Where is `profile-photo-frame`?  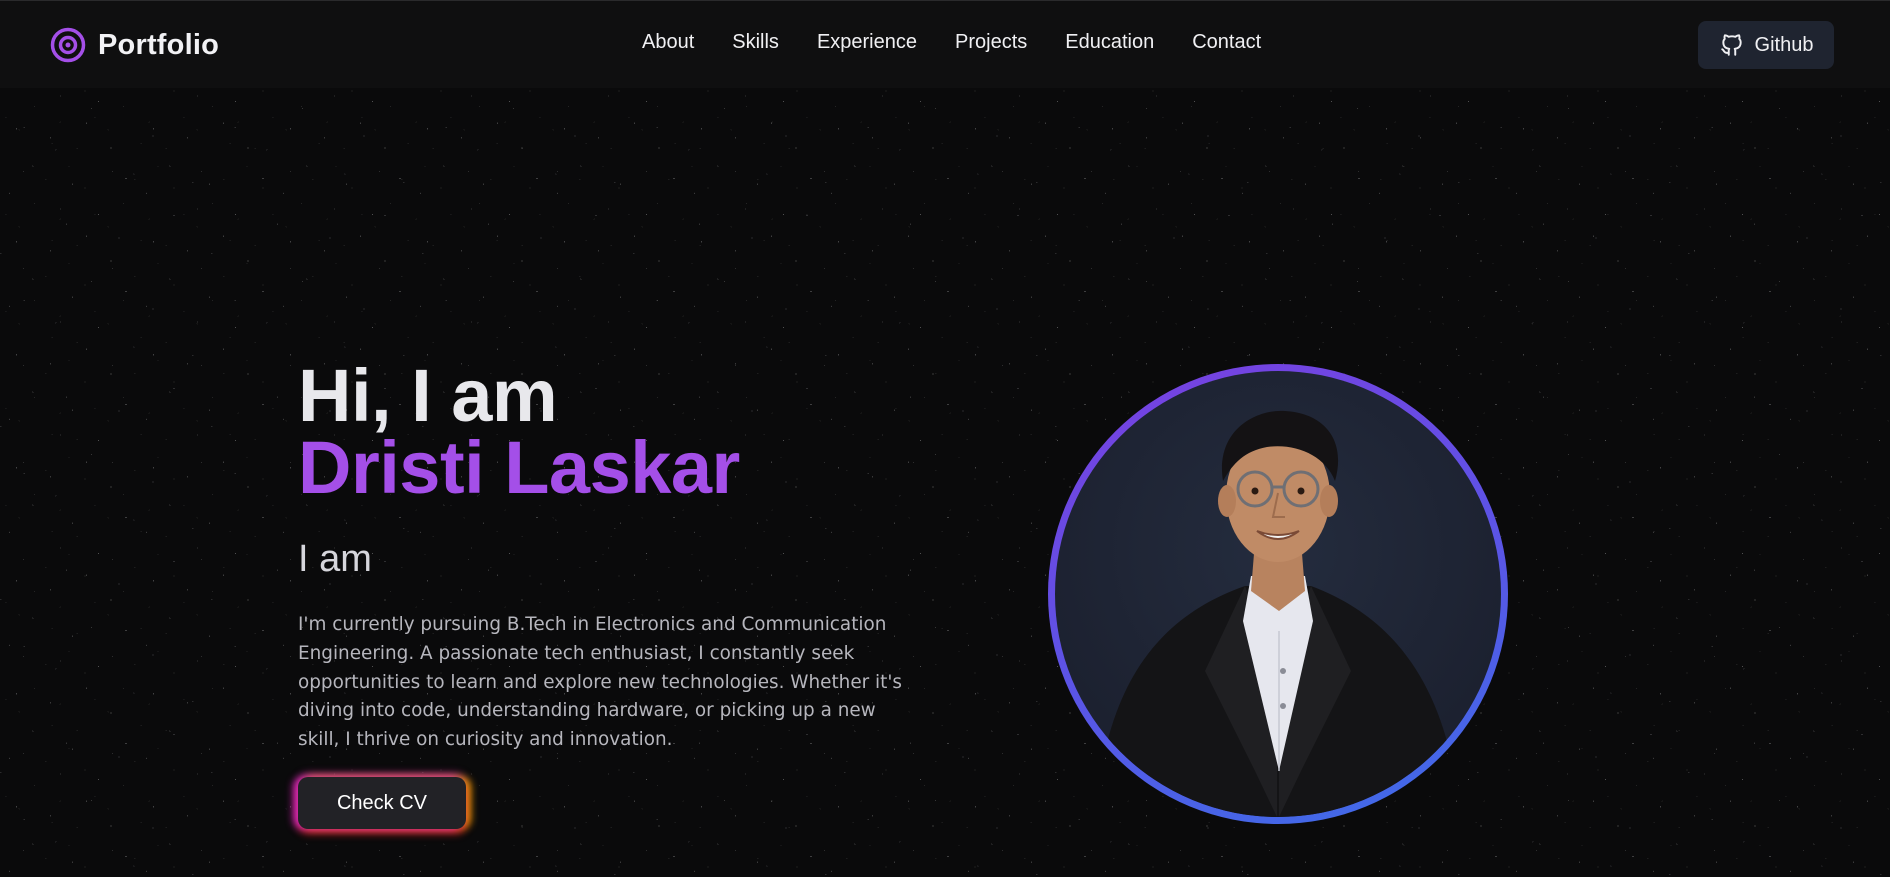
profile-photo-frame is located at coordinates (1278, 594).